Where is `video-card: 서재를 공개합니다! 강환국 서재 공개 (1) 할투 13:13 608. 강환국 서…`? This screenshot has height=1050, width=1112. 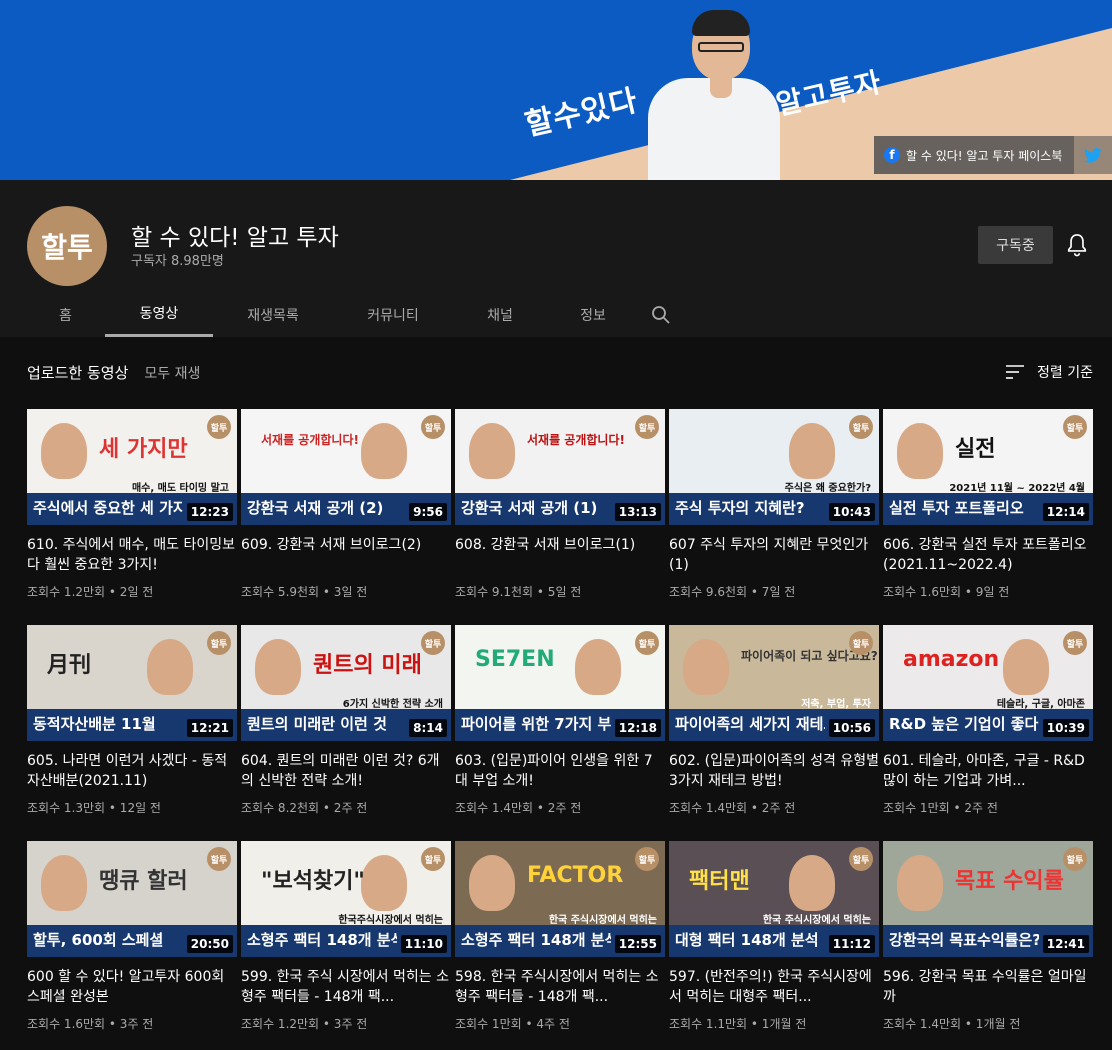 video-card: 서재를 공개합니다! 강환국 서재 공개 (1) 할투 13:13 608. 강환국 서… is located at coordinates (560, 517).